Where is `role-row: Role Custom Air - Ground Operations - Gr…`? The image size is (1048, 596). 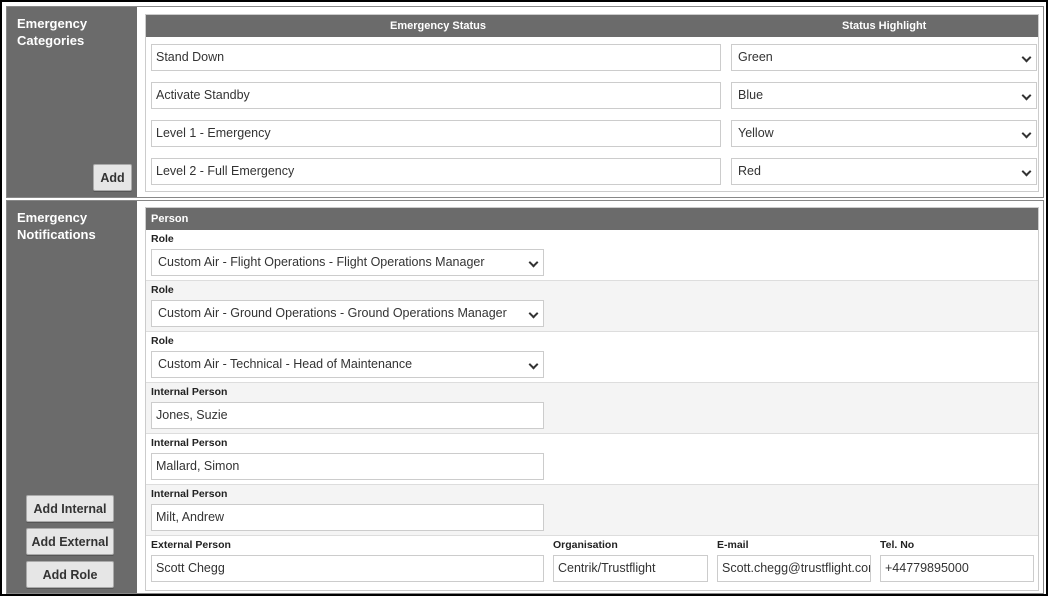
role-row: Role Custom Air - Ground Operations - Gr… is located at coordinates (592, 306).